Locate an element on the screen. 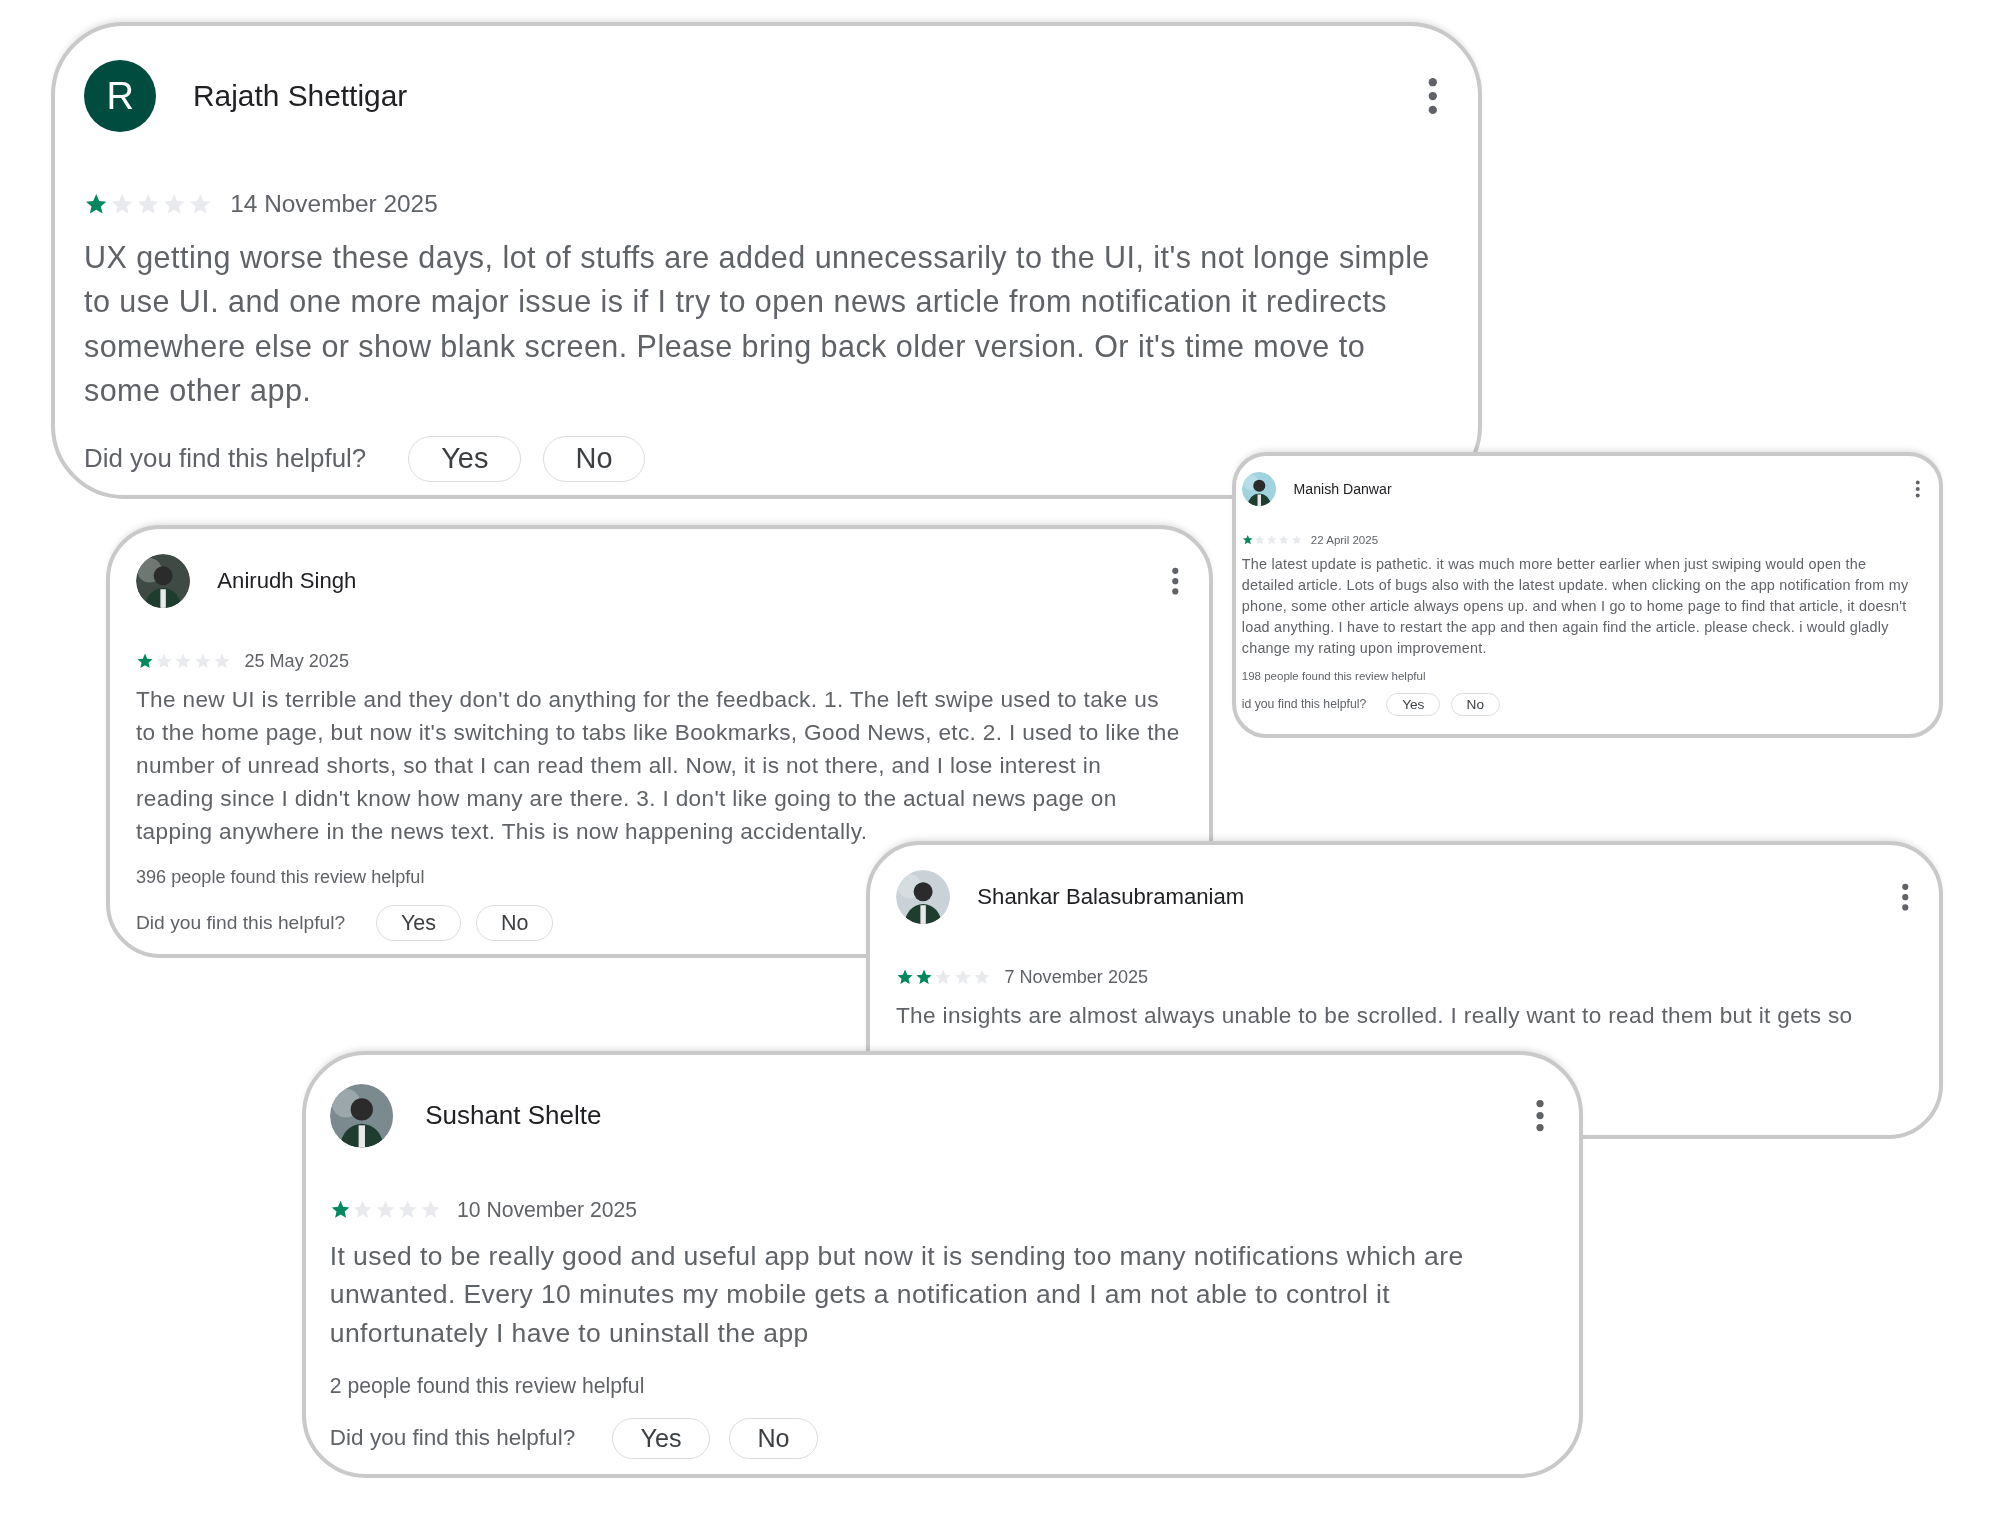 The image size is (1995, 1535). review-text: It used to be really good and useful app but now it is sending too many notifications which are unwanted. Every 10 minutes my mobile gets a notification and I am not able to control it unfortunately I have to uninstall the app is located at coordinates (897, 1294).